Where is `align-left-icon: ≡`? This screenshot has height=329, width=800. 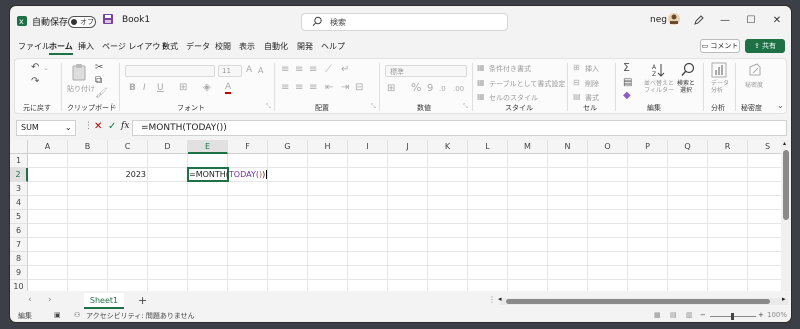 align-left-icon: ≡ is located at coordinates (285, 88).